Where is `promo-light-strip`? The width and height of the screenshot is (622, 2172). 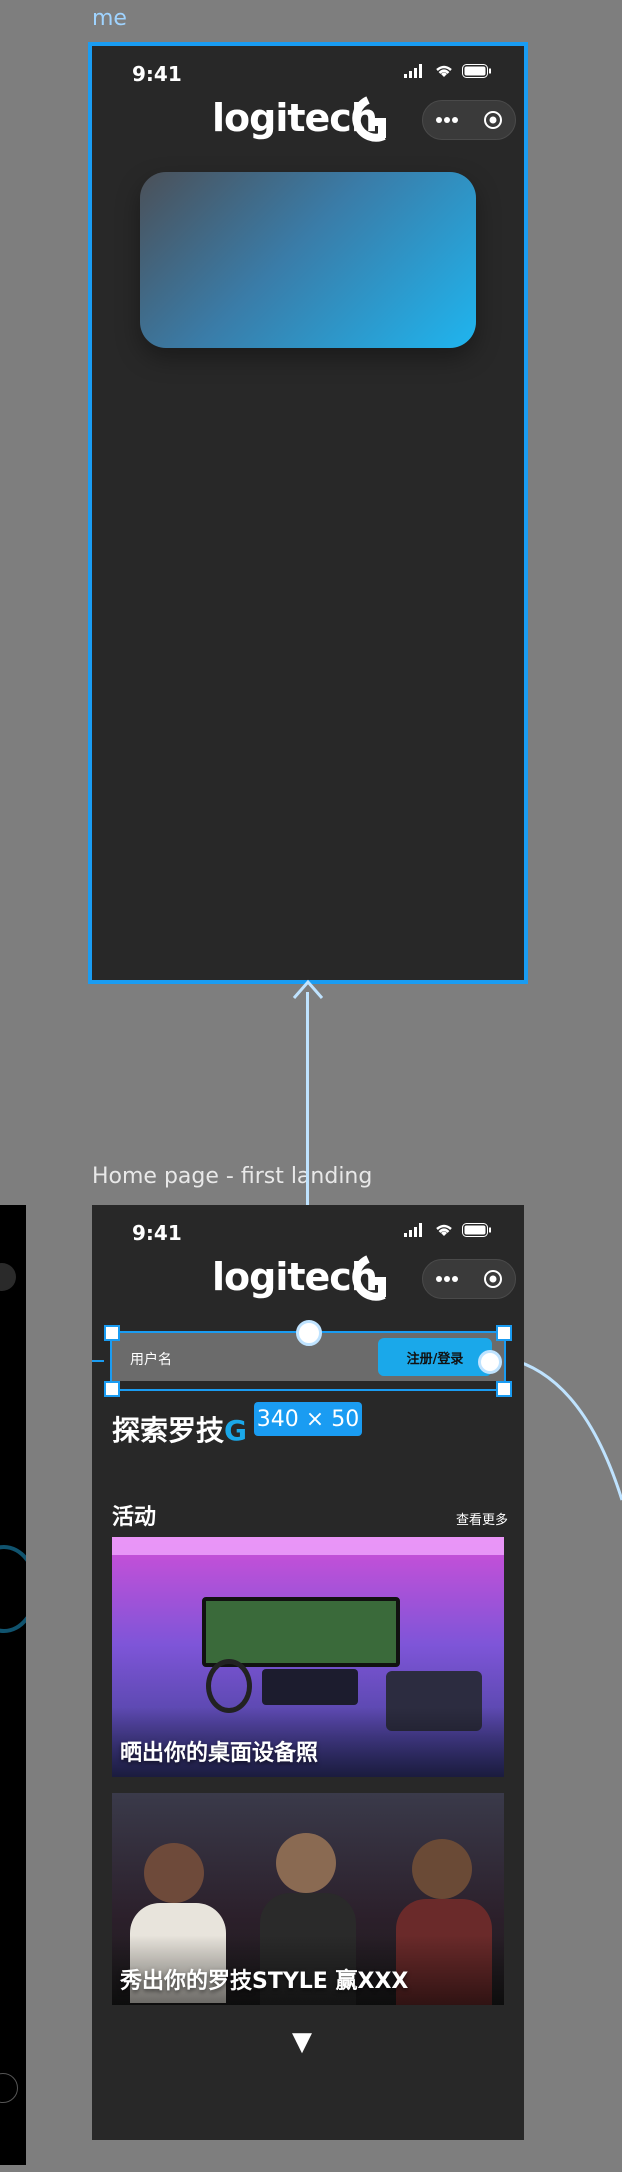 promo-light-strip is located at coordinates (308, 1546).